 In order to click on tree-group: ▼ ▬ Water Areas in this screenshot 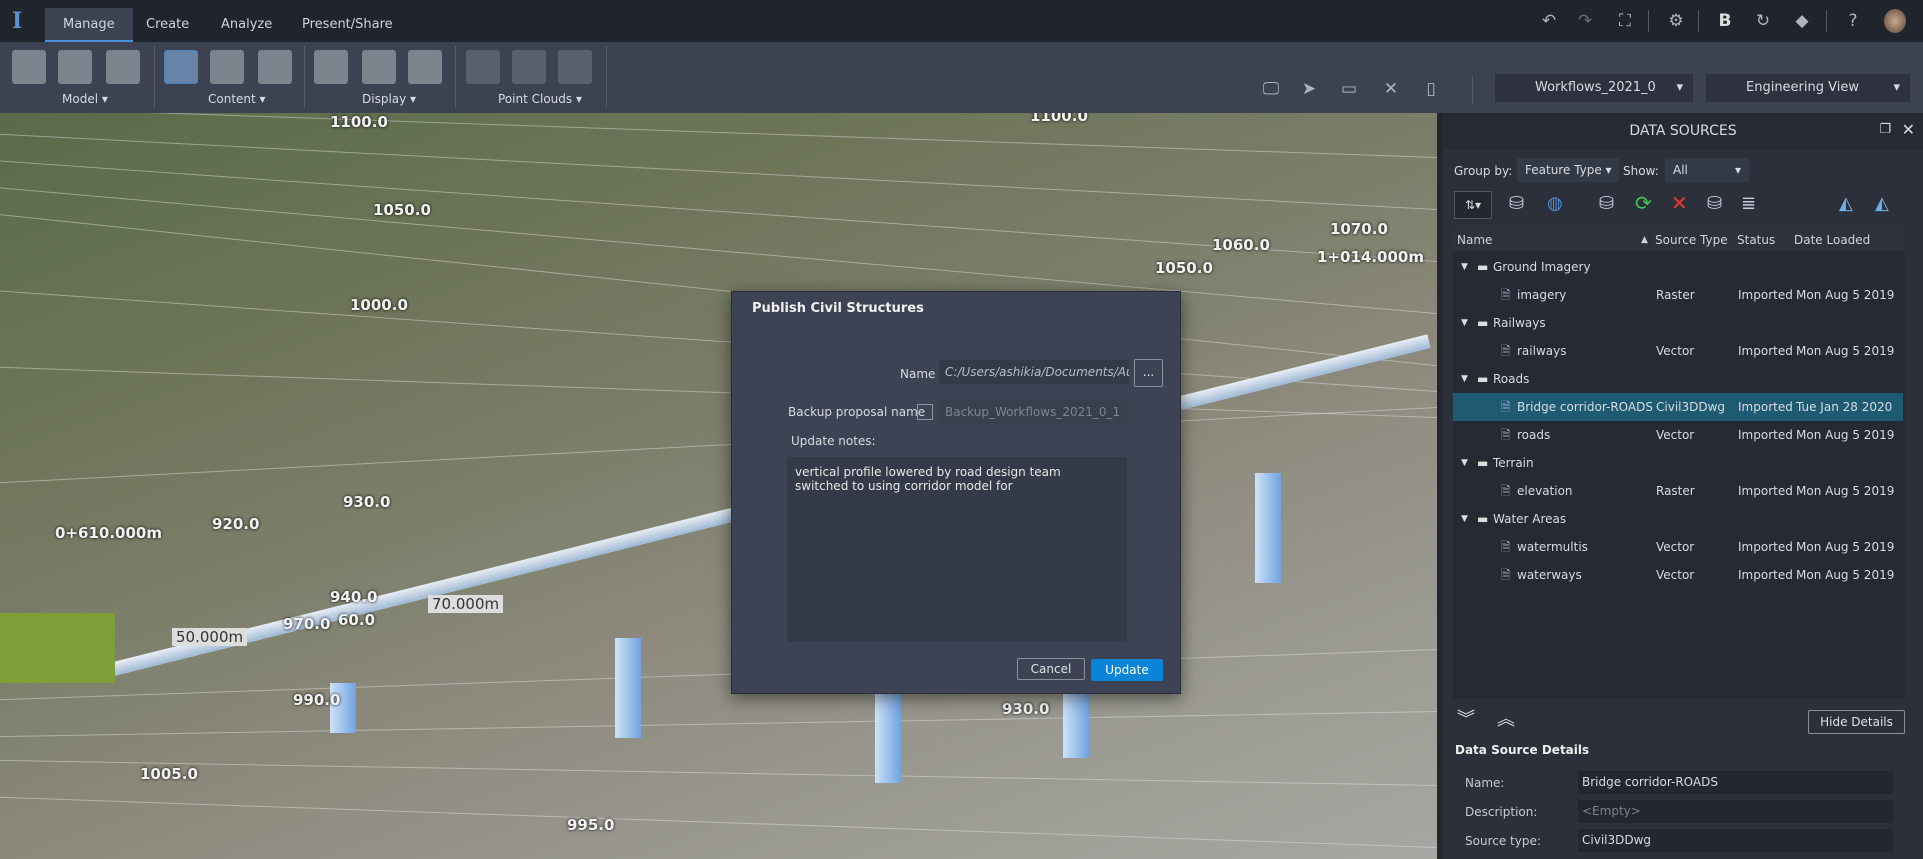, I will do `click(1678, 519)`.